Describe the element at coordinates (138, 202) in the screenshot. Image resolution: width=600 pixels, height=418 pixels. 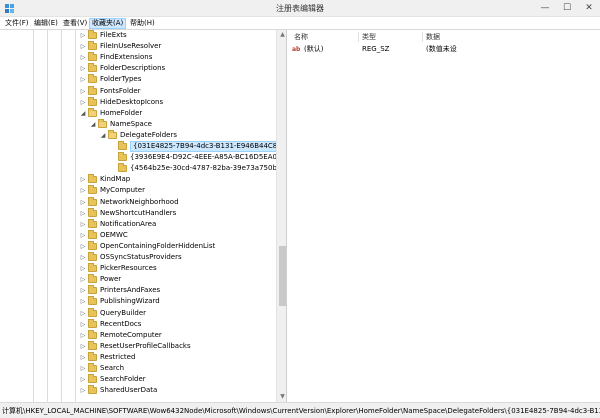
I see `tree-item: ▷ NetworkNeighborhood` at that location.